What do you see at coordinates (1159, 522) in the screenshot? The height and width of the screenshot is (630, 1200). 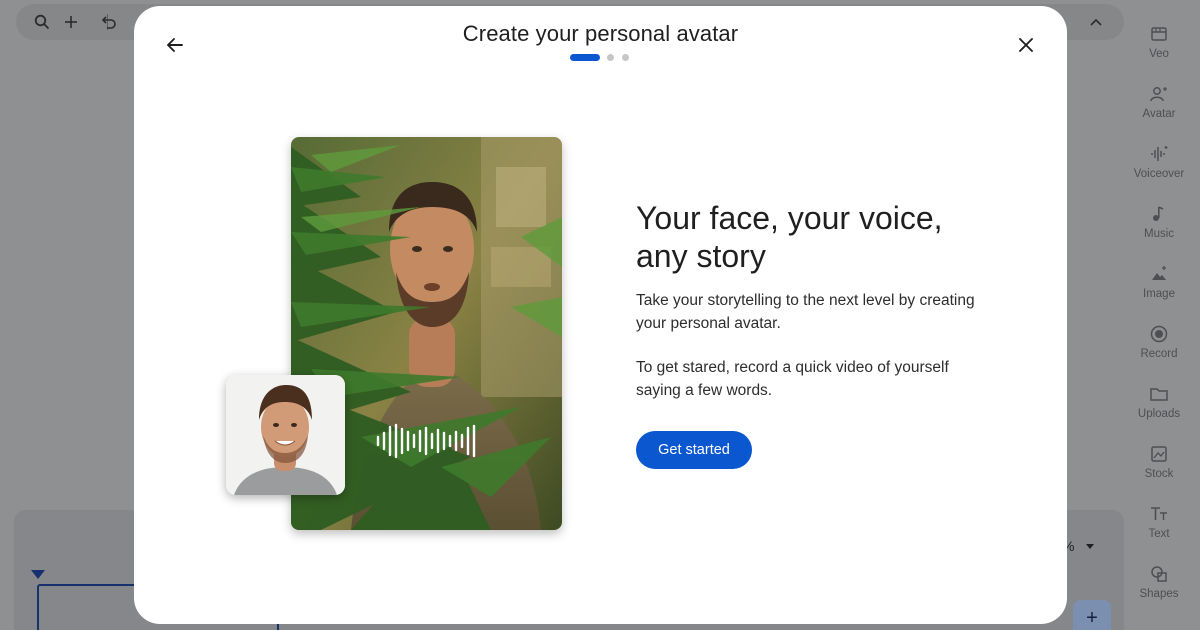 I see `rail-item-text: Text` at bounding box center [1159, 522].